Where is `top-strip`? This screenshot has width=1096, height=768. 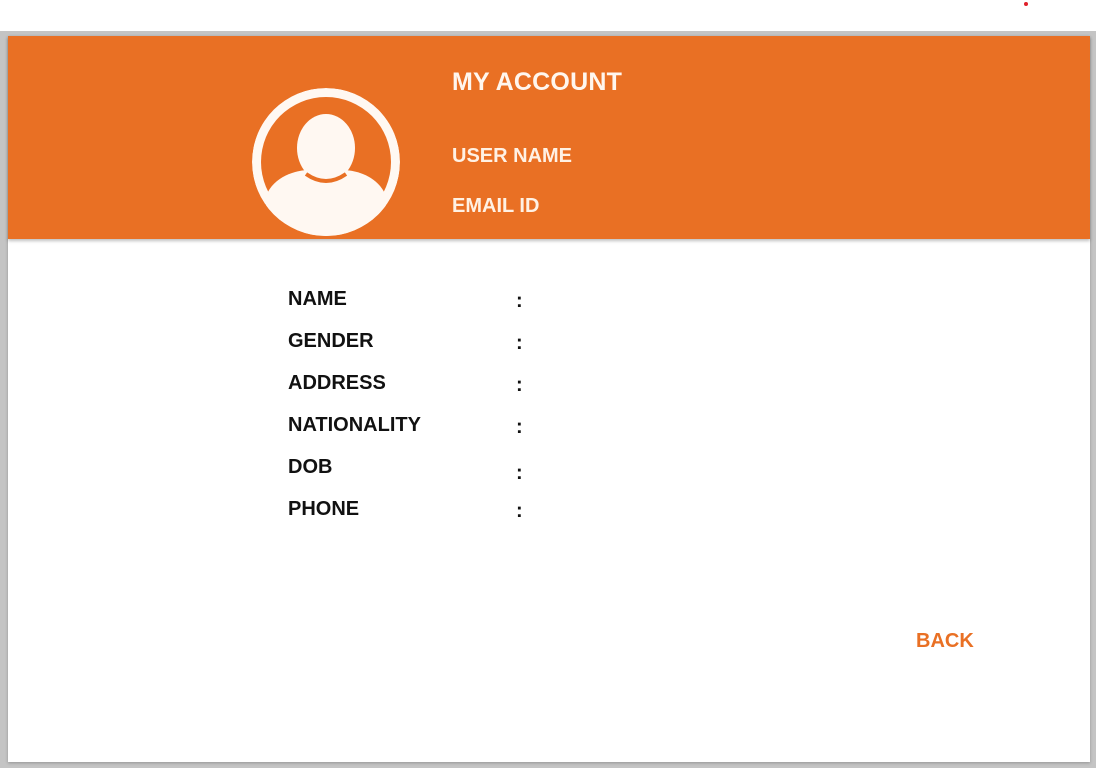
top-strip is located at coordinates (548, 15).